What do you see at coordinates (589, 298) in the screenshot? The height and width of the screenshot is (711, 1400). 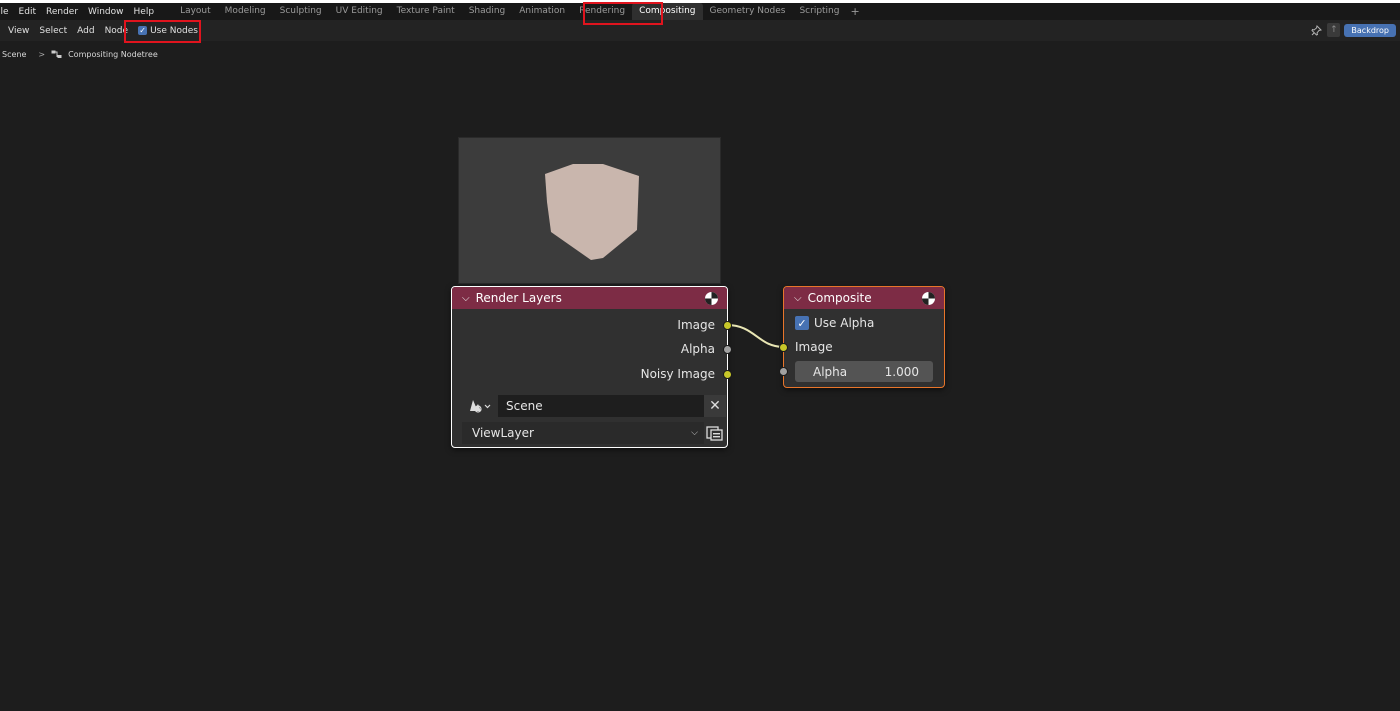 I see `render-layers-node-header: ⌵ Render Layers` at bounding box center [589, 298].